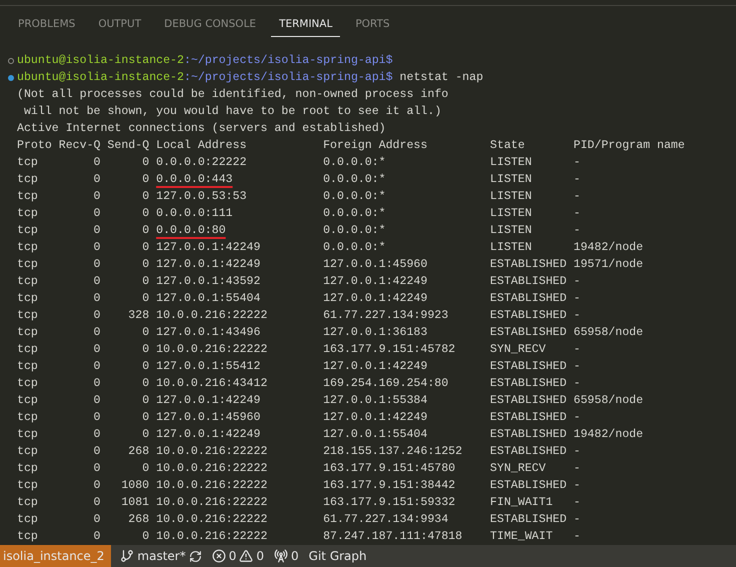 The width and height of the screenshot is (736, 567). What do you see at coordinates (127, 556) in the screenshot?
I see `branch-icon` at bounding box center [127, 556].